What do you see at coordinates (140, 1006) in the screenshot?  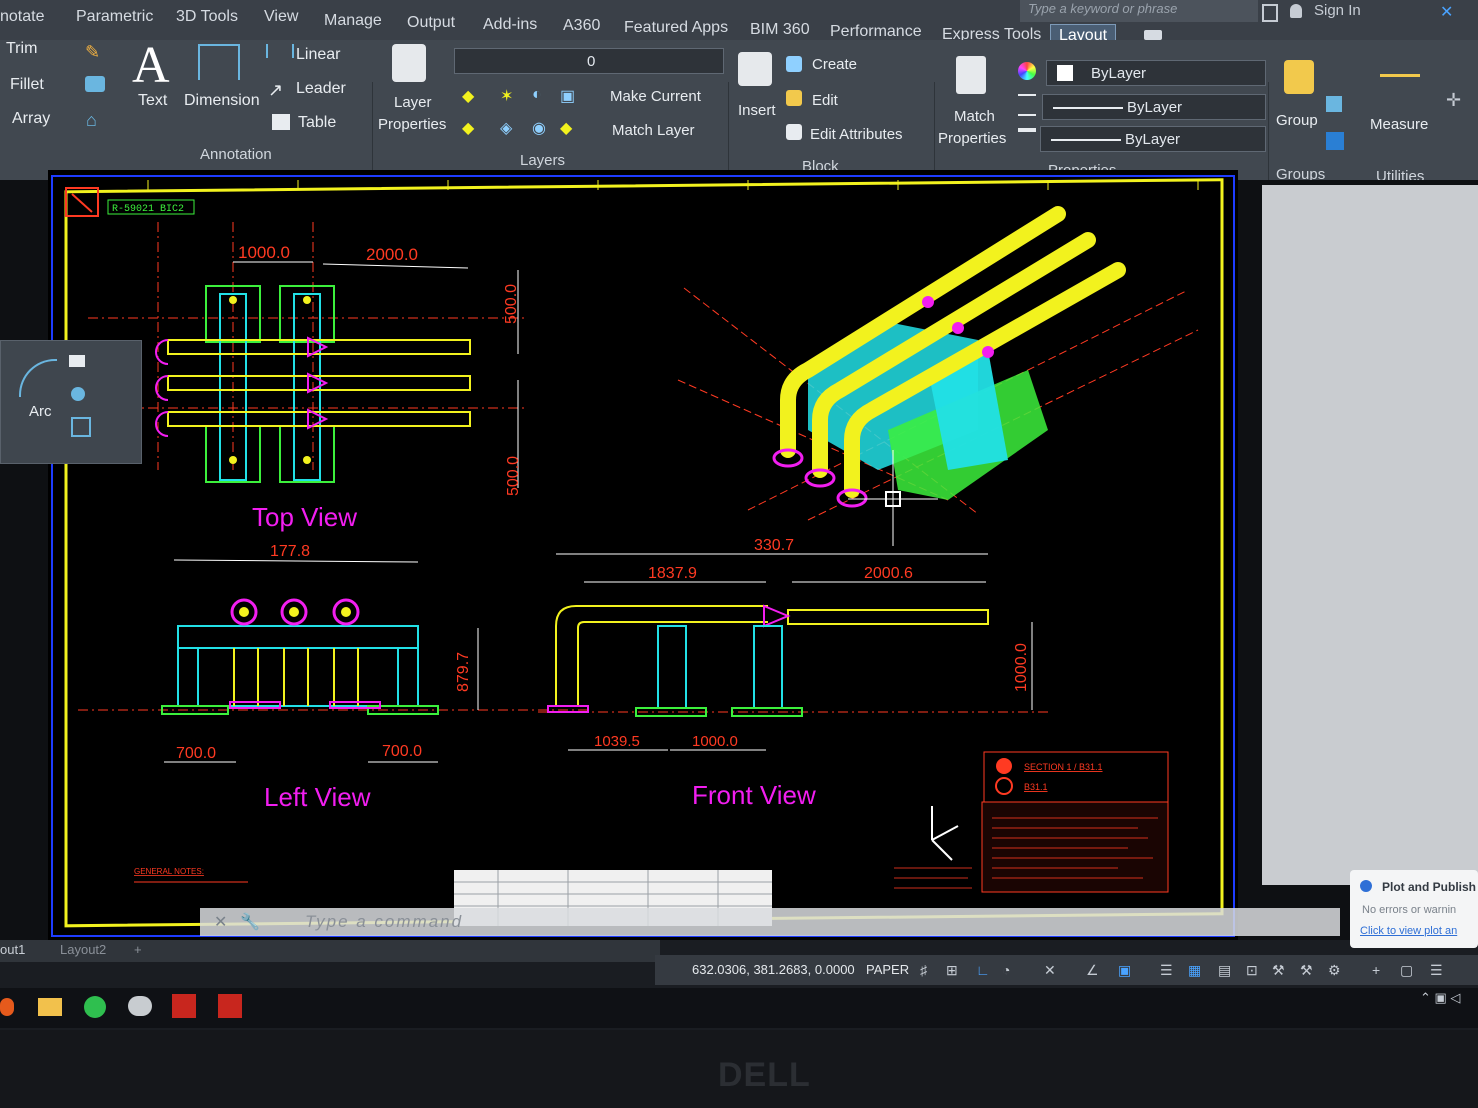 I see `app-icon` at bounding box center [140, 1006].